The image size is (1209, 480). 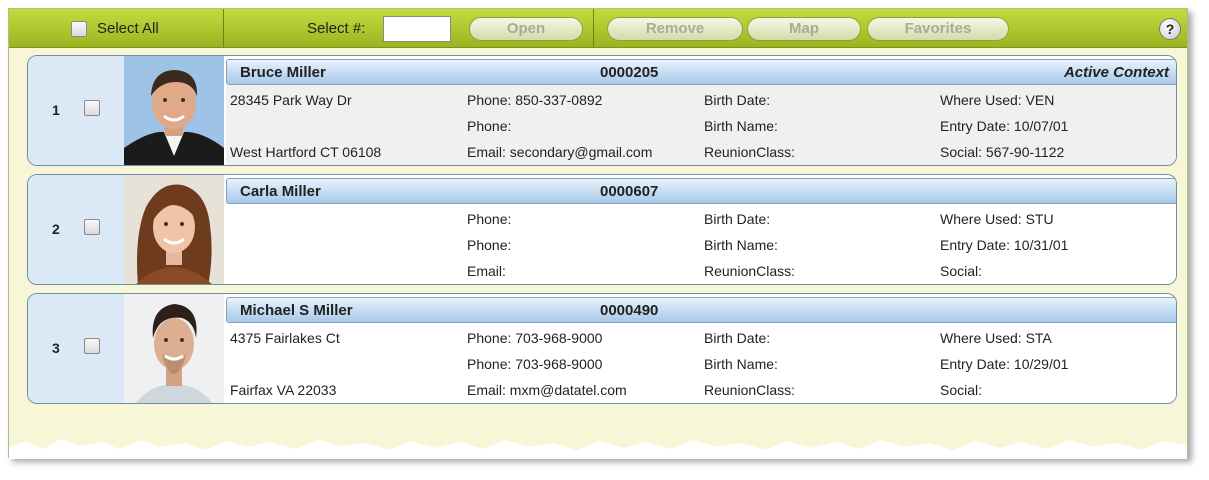 I want to click on record-number: 3, so click(x=56, y=348).